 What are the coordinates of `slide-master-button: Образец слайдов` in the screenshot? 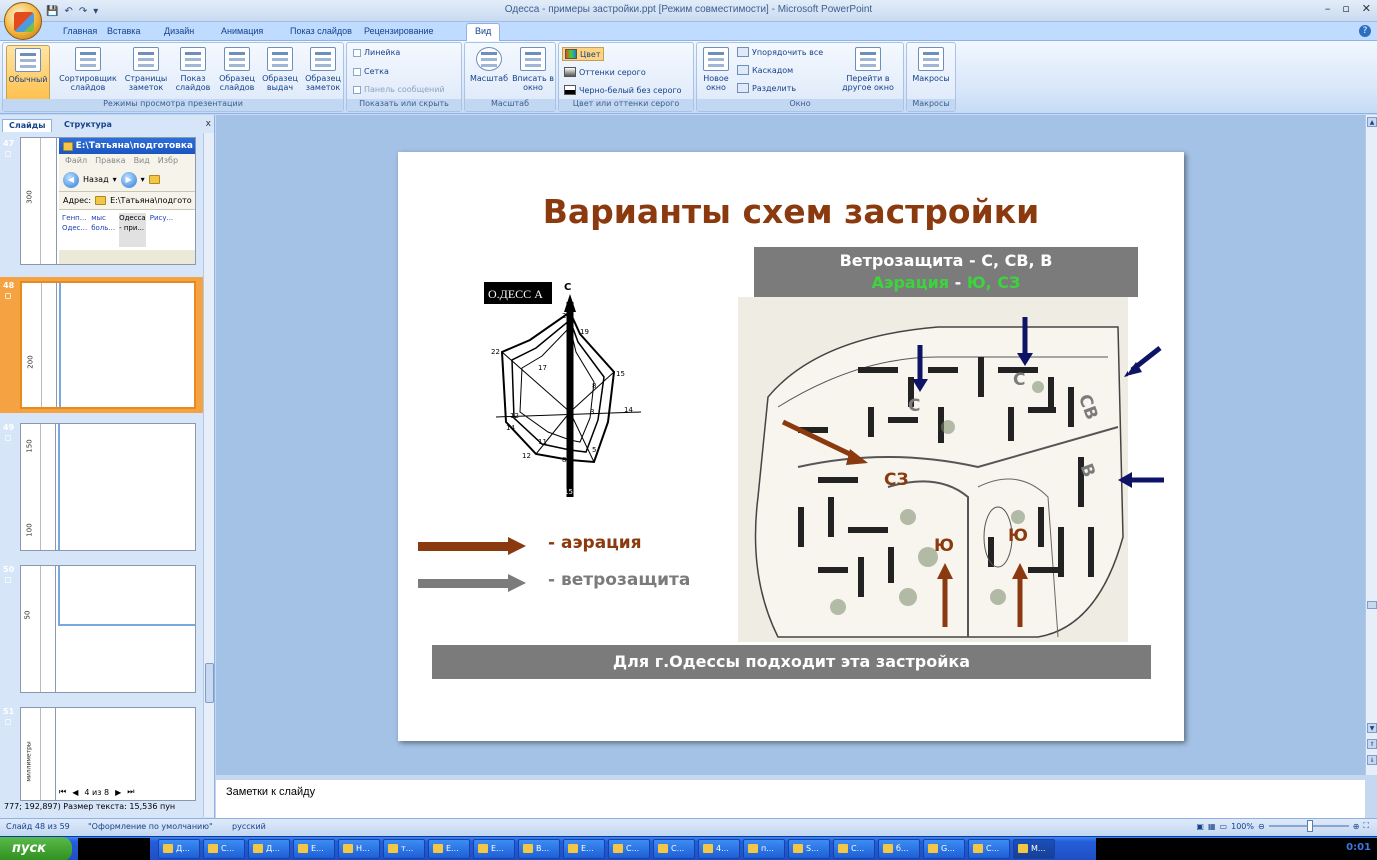 It's located at (237, 73).